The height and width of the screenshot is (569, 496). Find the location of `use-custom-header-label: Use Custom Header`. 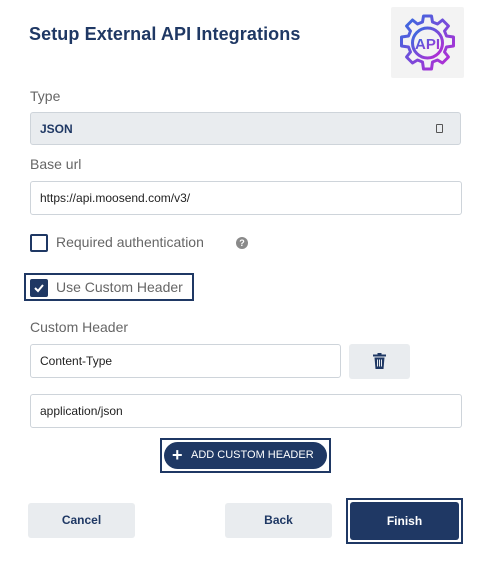

use-custom-header-label: Use Custom Header is located at coordinates (119, 287).